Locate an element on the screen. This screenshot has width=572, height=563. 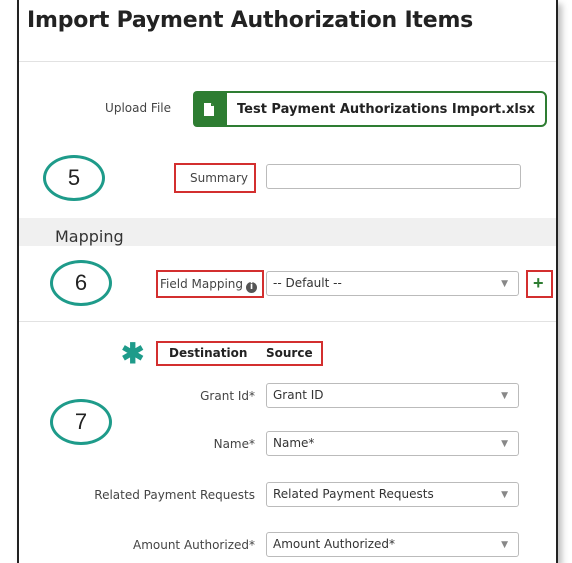
asterisk-marker-icon: ✱ is located at coordinates (133, 353).